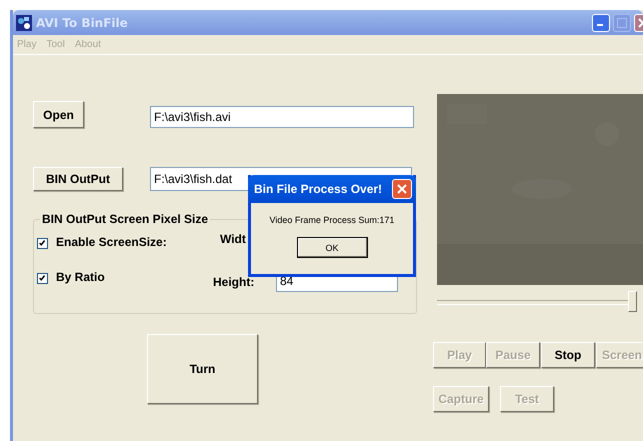 This screenshot has width=643, height=441. What do you see at coordinates (332, 220) in the screenshot?
I see `dialog-message: Video Frame Process Sum:171` at bounding box center [332, 220].